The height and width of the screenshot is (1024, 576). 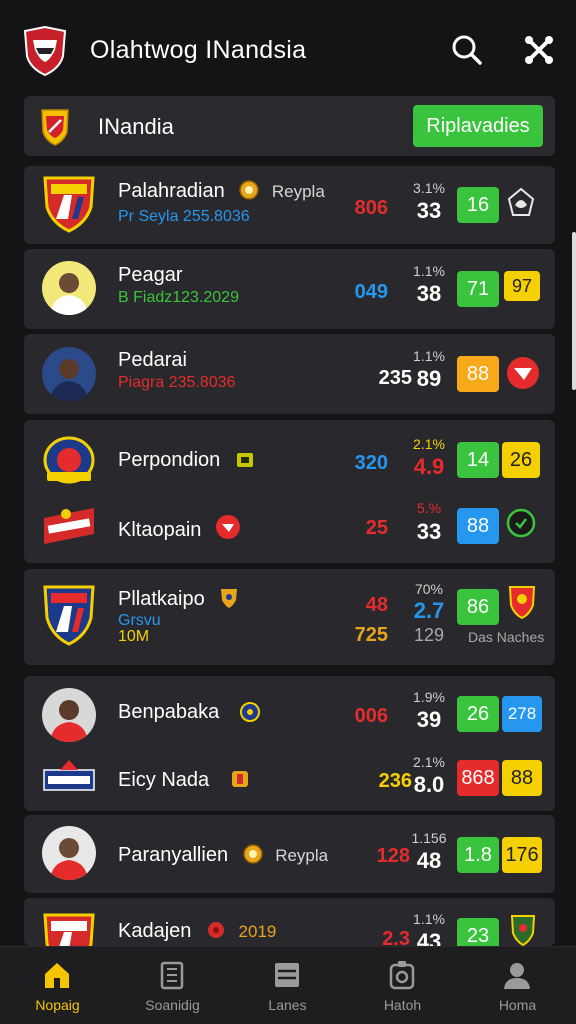 What do you see at coordinates (57, 975) in the screenshot?
I see `home-icon` at bounding box center [57, 975].